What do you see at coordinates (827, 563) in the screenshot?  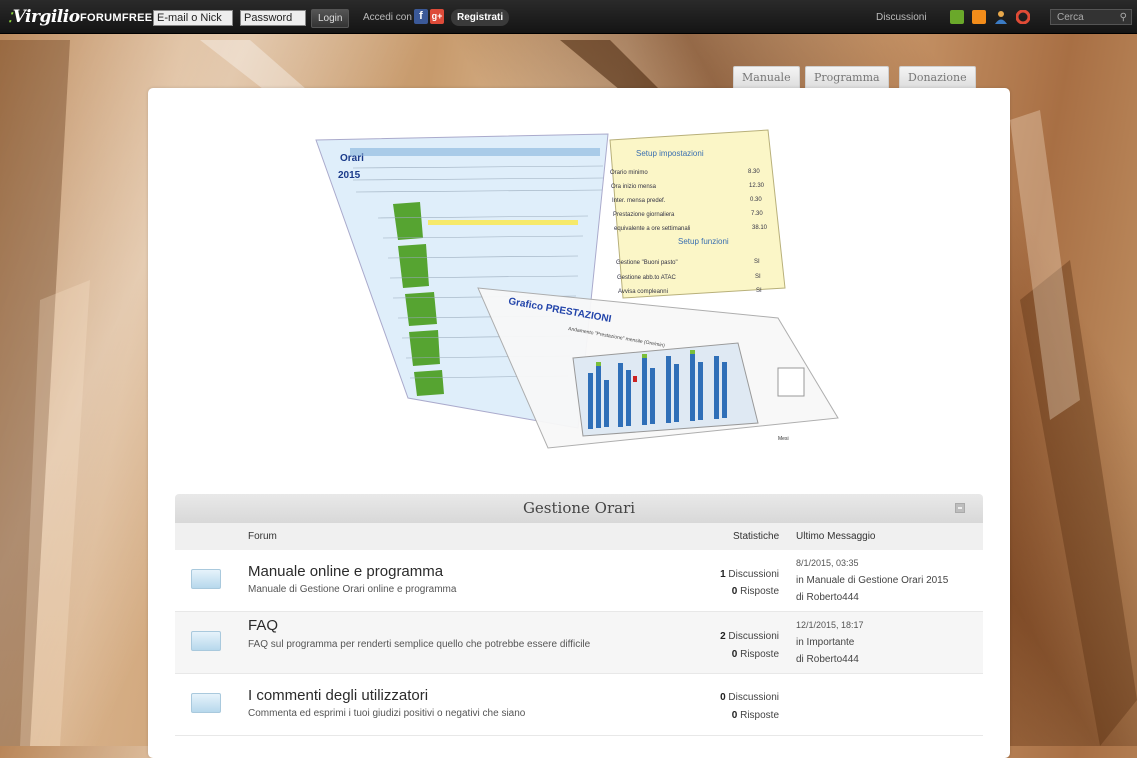 I see `last-post-date: 8/1/2015, 03:35` at bounding box center [827, 563].